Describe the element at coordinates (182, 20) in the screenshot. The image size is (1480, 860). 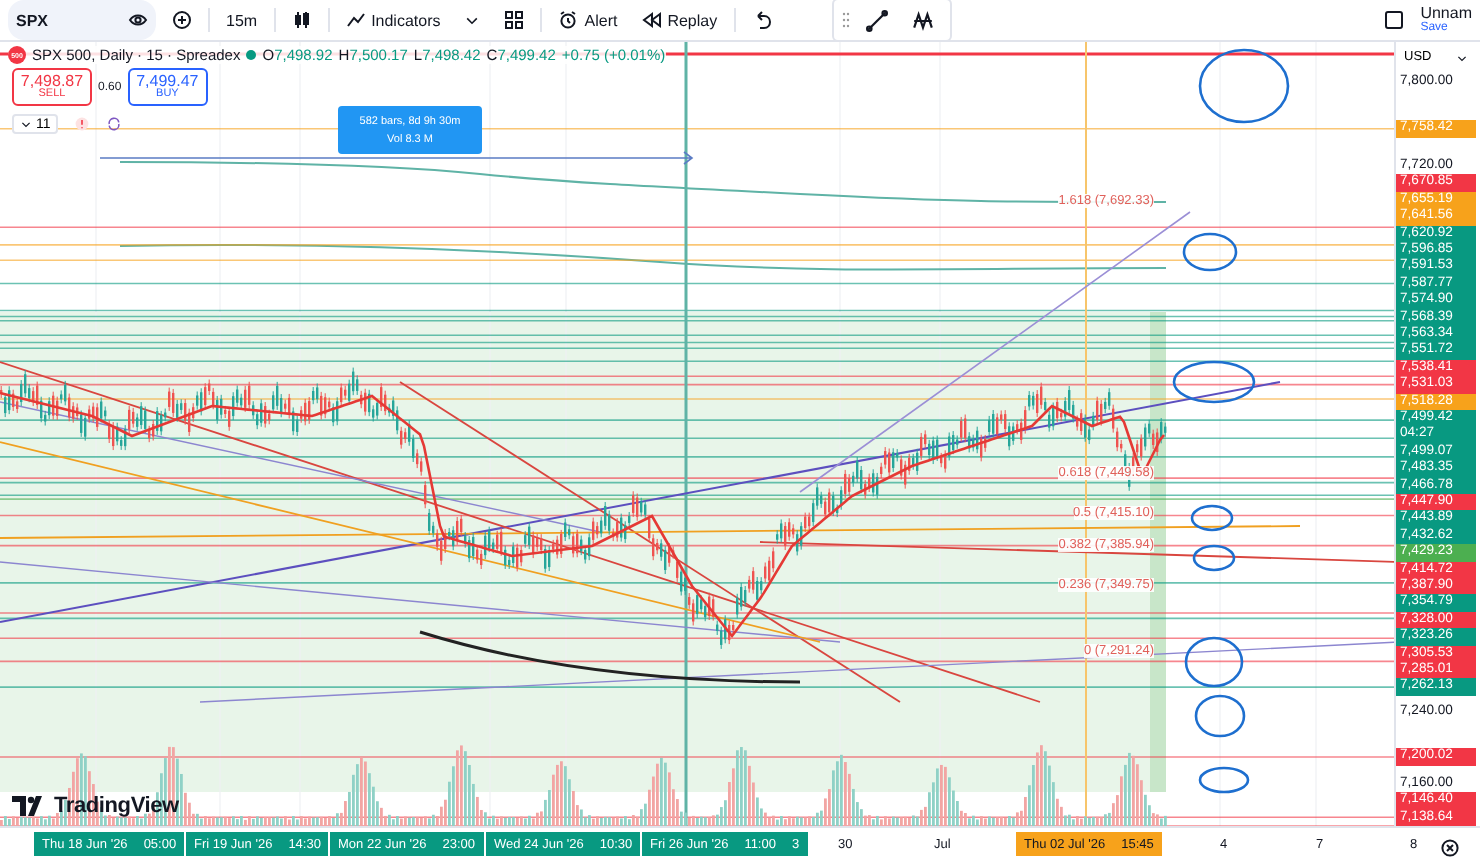
I see `plus-icon` at that location.